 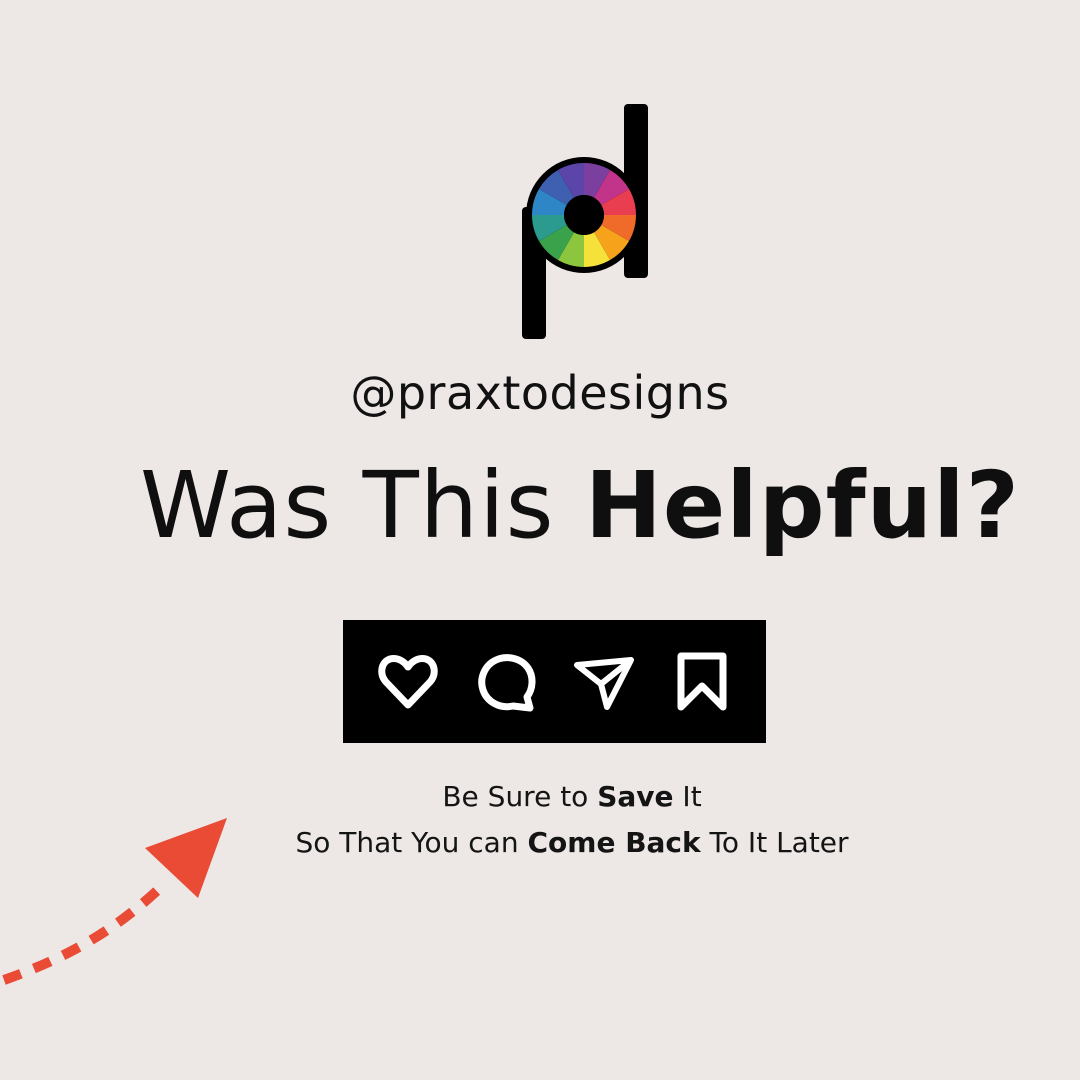 What do you see at coordinates (585, 221) in the screenshot?
I see `brand-logo` at bounding box center [585, 221].